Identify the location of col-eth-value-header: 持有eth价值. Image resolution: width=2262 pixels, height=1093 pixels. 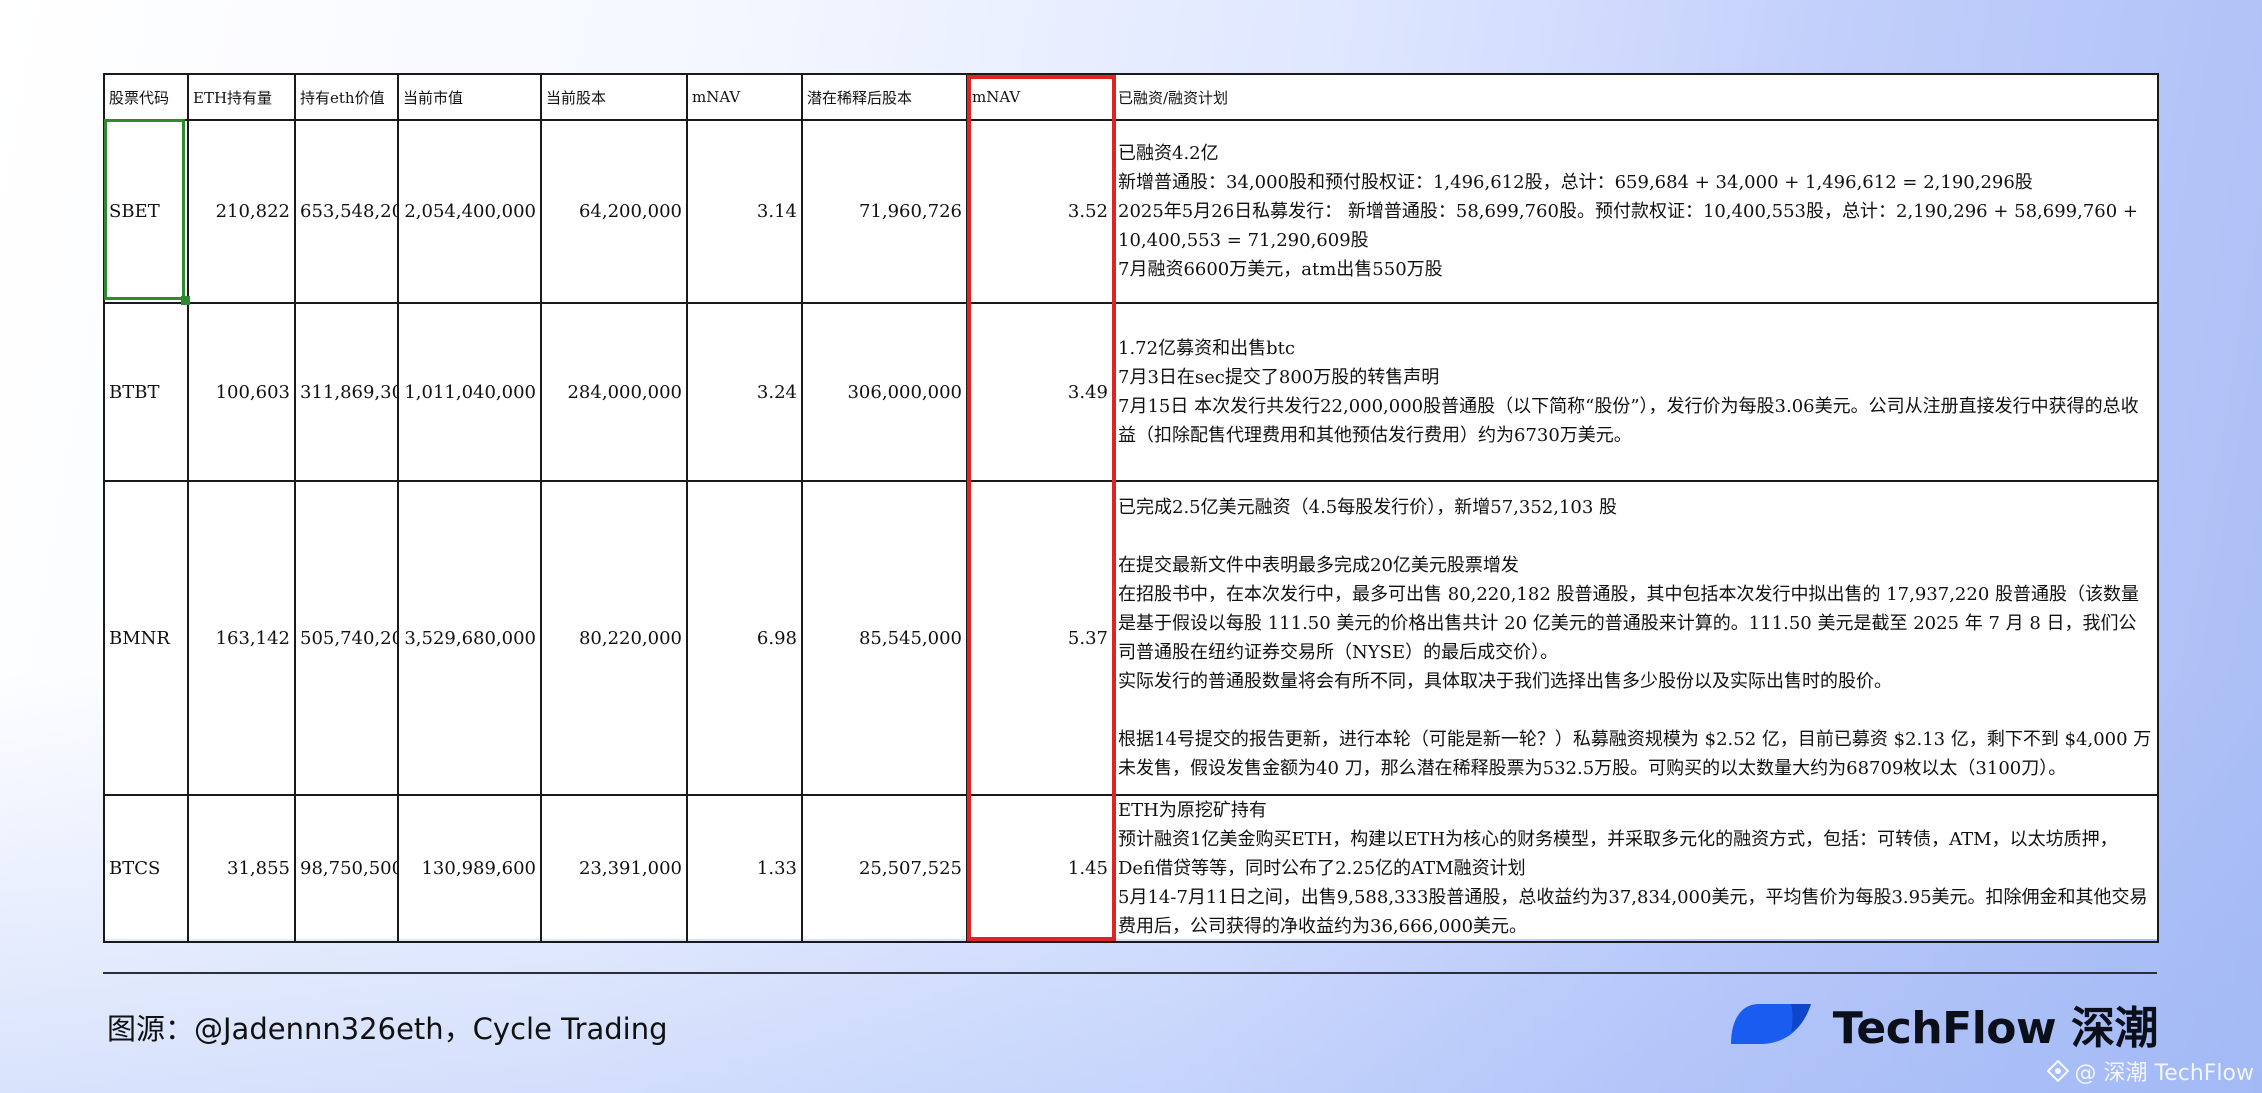
(346, 97).